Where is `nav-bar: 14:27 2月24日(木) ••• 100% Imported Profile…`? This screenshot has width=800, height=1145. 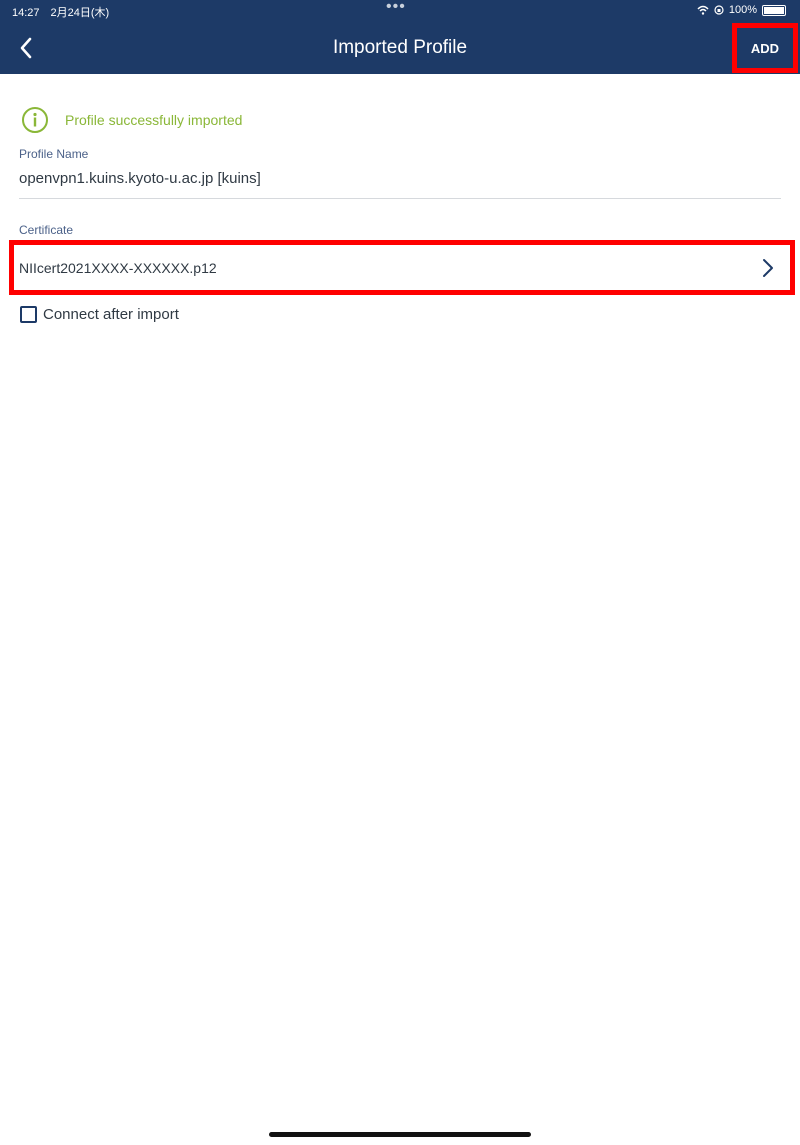
nav-bar: 14:27 2月24日(木) ••• 100% Imported Profile… is located at coordinates (400, 37).